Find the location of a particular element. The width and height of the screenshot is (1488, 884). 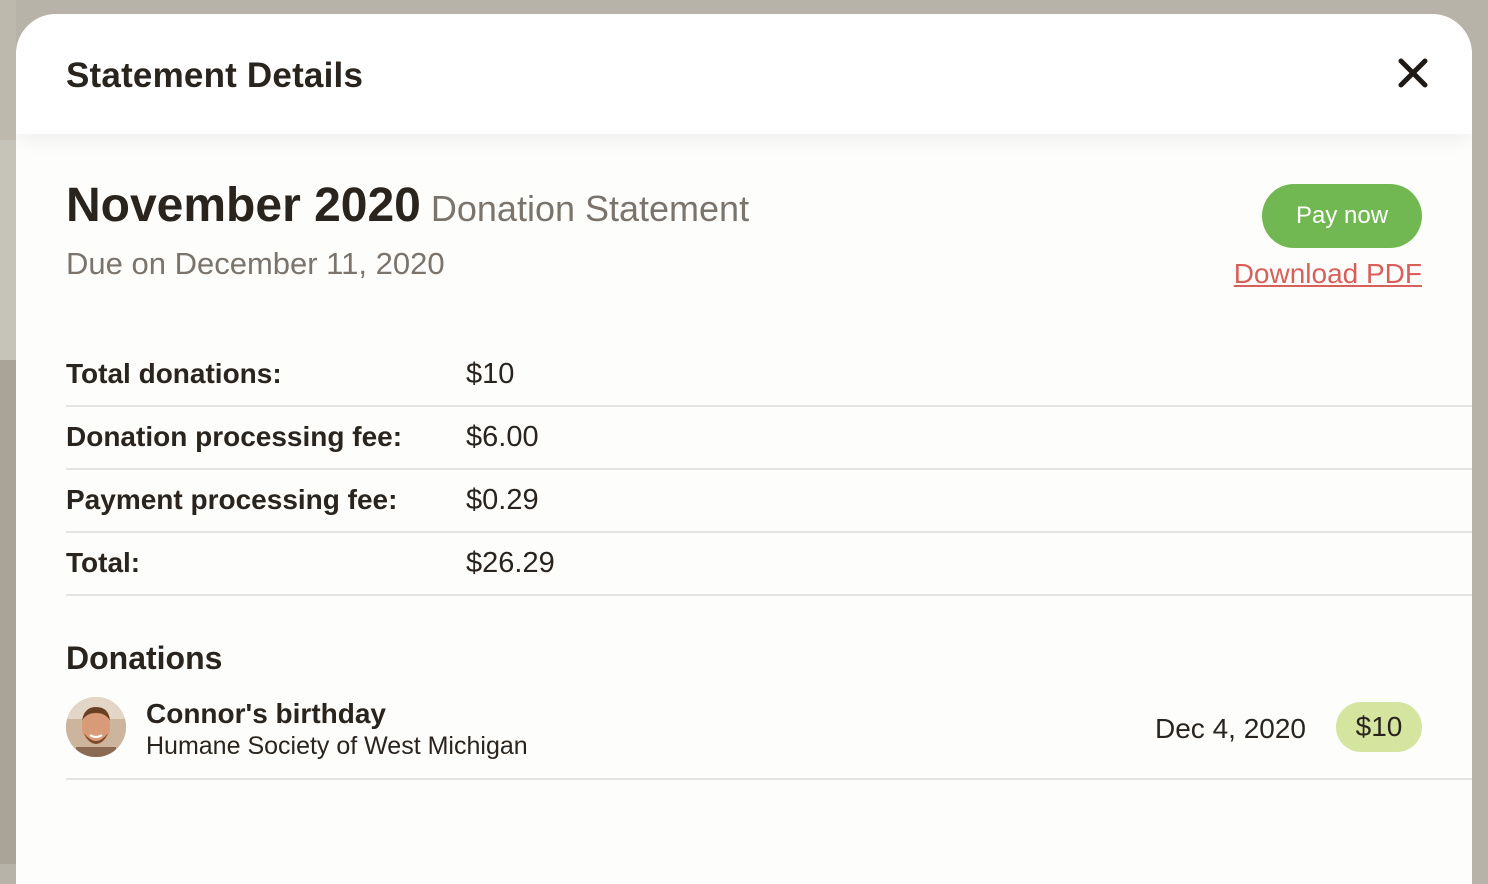

page-backdrop is located at coordinates (8, 432).